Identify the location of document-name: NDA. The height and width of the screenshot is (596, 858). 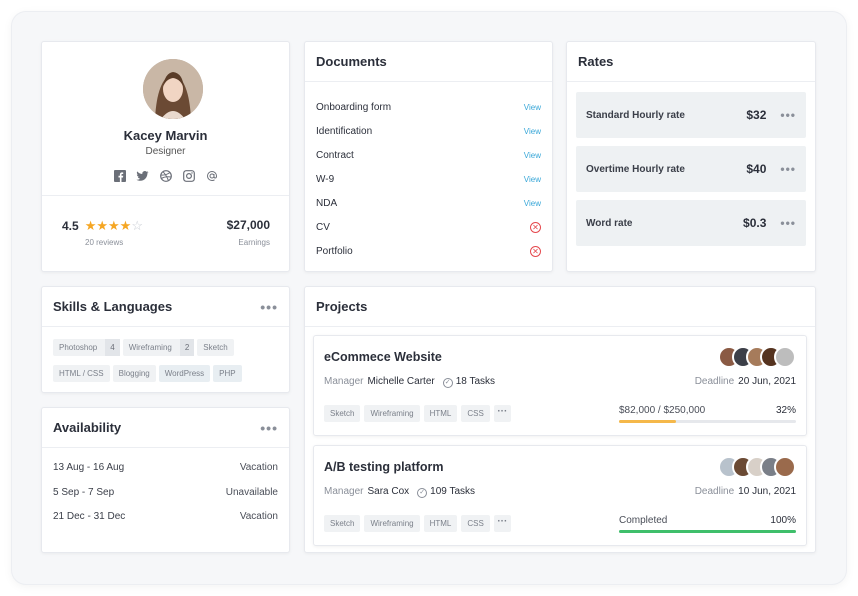
(327, 203).